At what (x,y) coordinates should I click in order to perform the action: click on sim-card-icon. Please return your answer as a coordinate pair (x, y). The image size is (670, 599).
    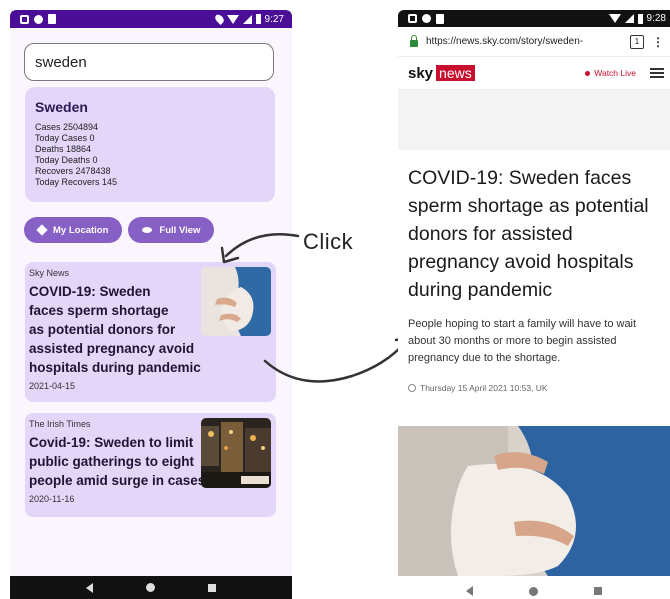
    Looking at the image, I should click on (440, 18).